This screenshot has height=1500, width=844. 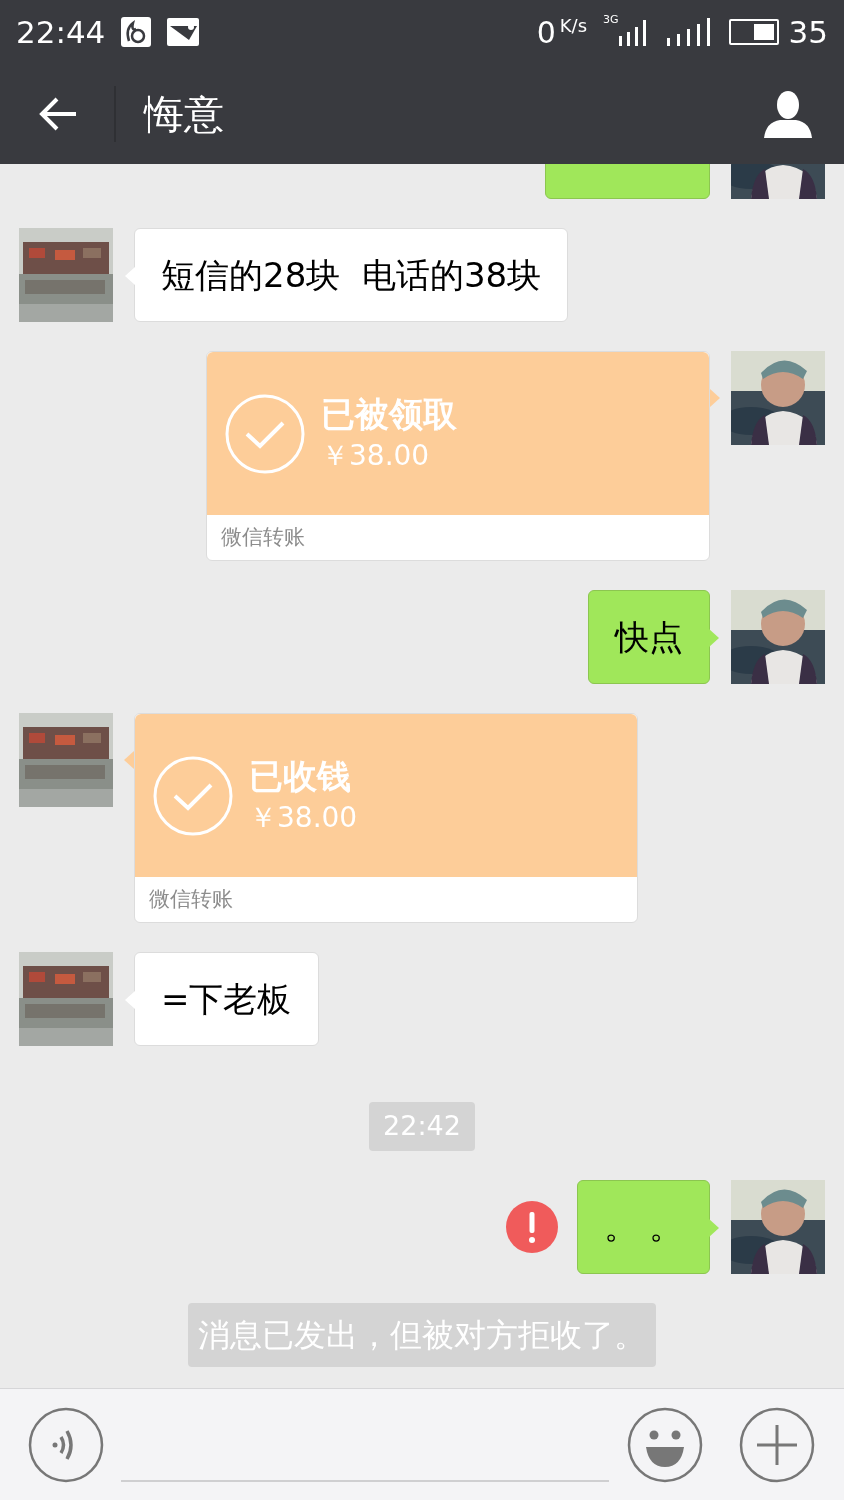 What do you see at coordinates (665, 1444) in the screenshot?
I see `emoji-icon` at bounding box center [665, 1444].